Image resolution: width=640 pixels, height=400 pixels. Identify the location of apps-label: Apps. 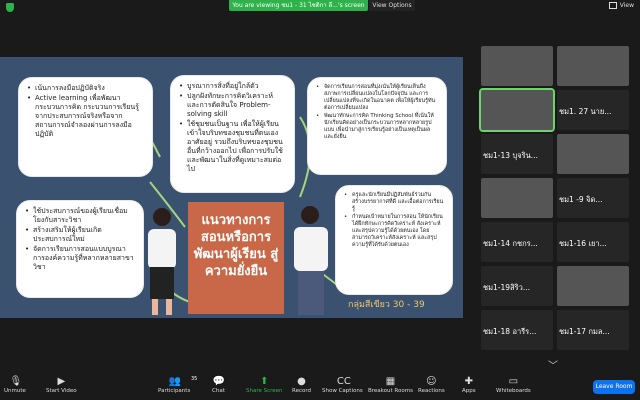
(469, 391).